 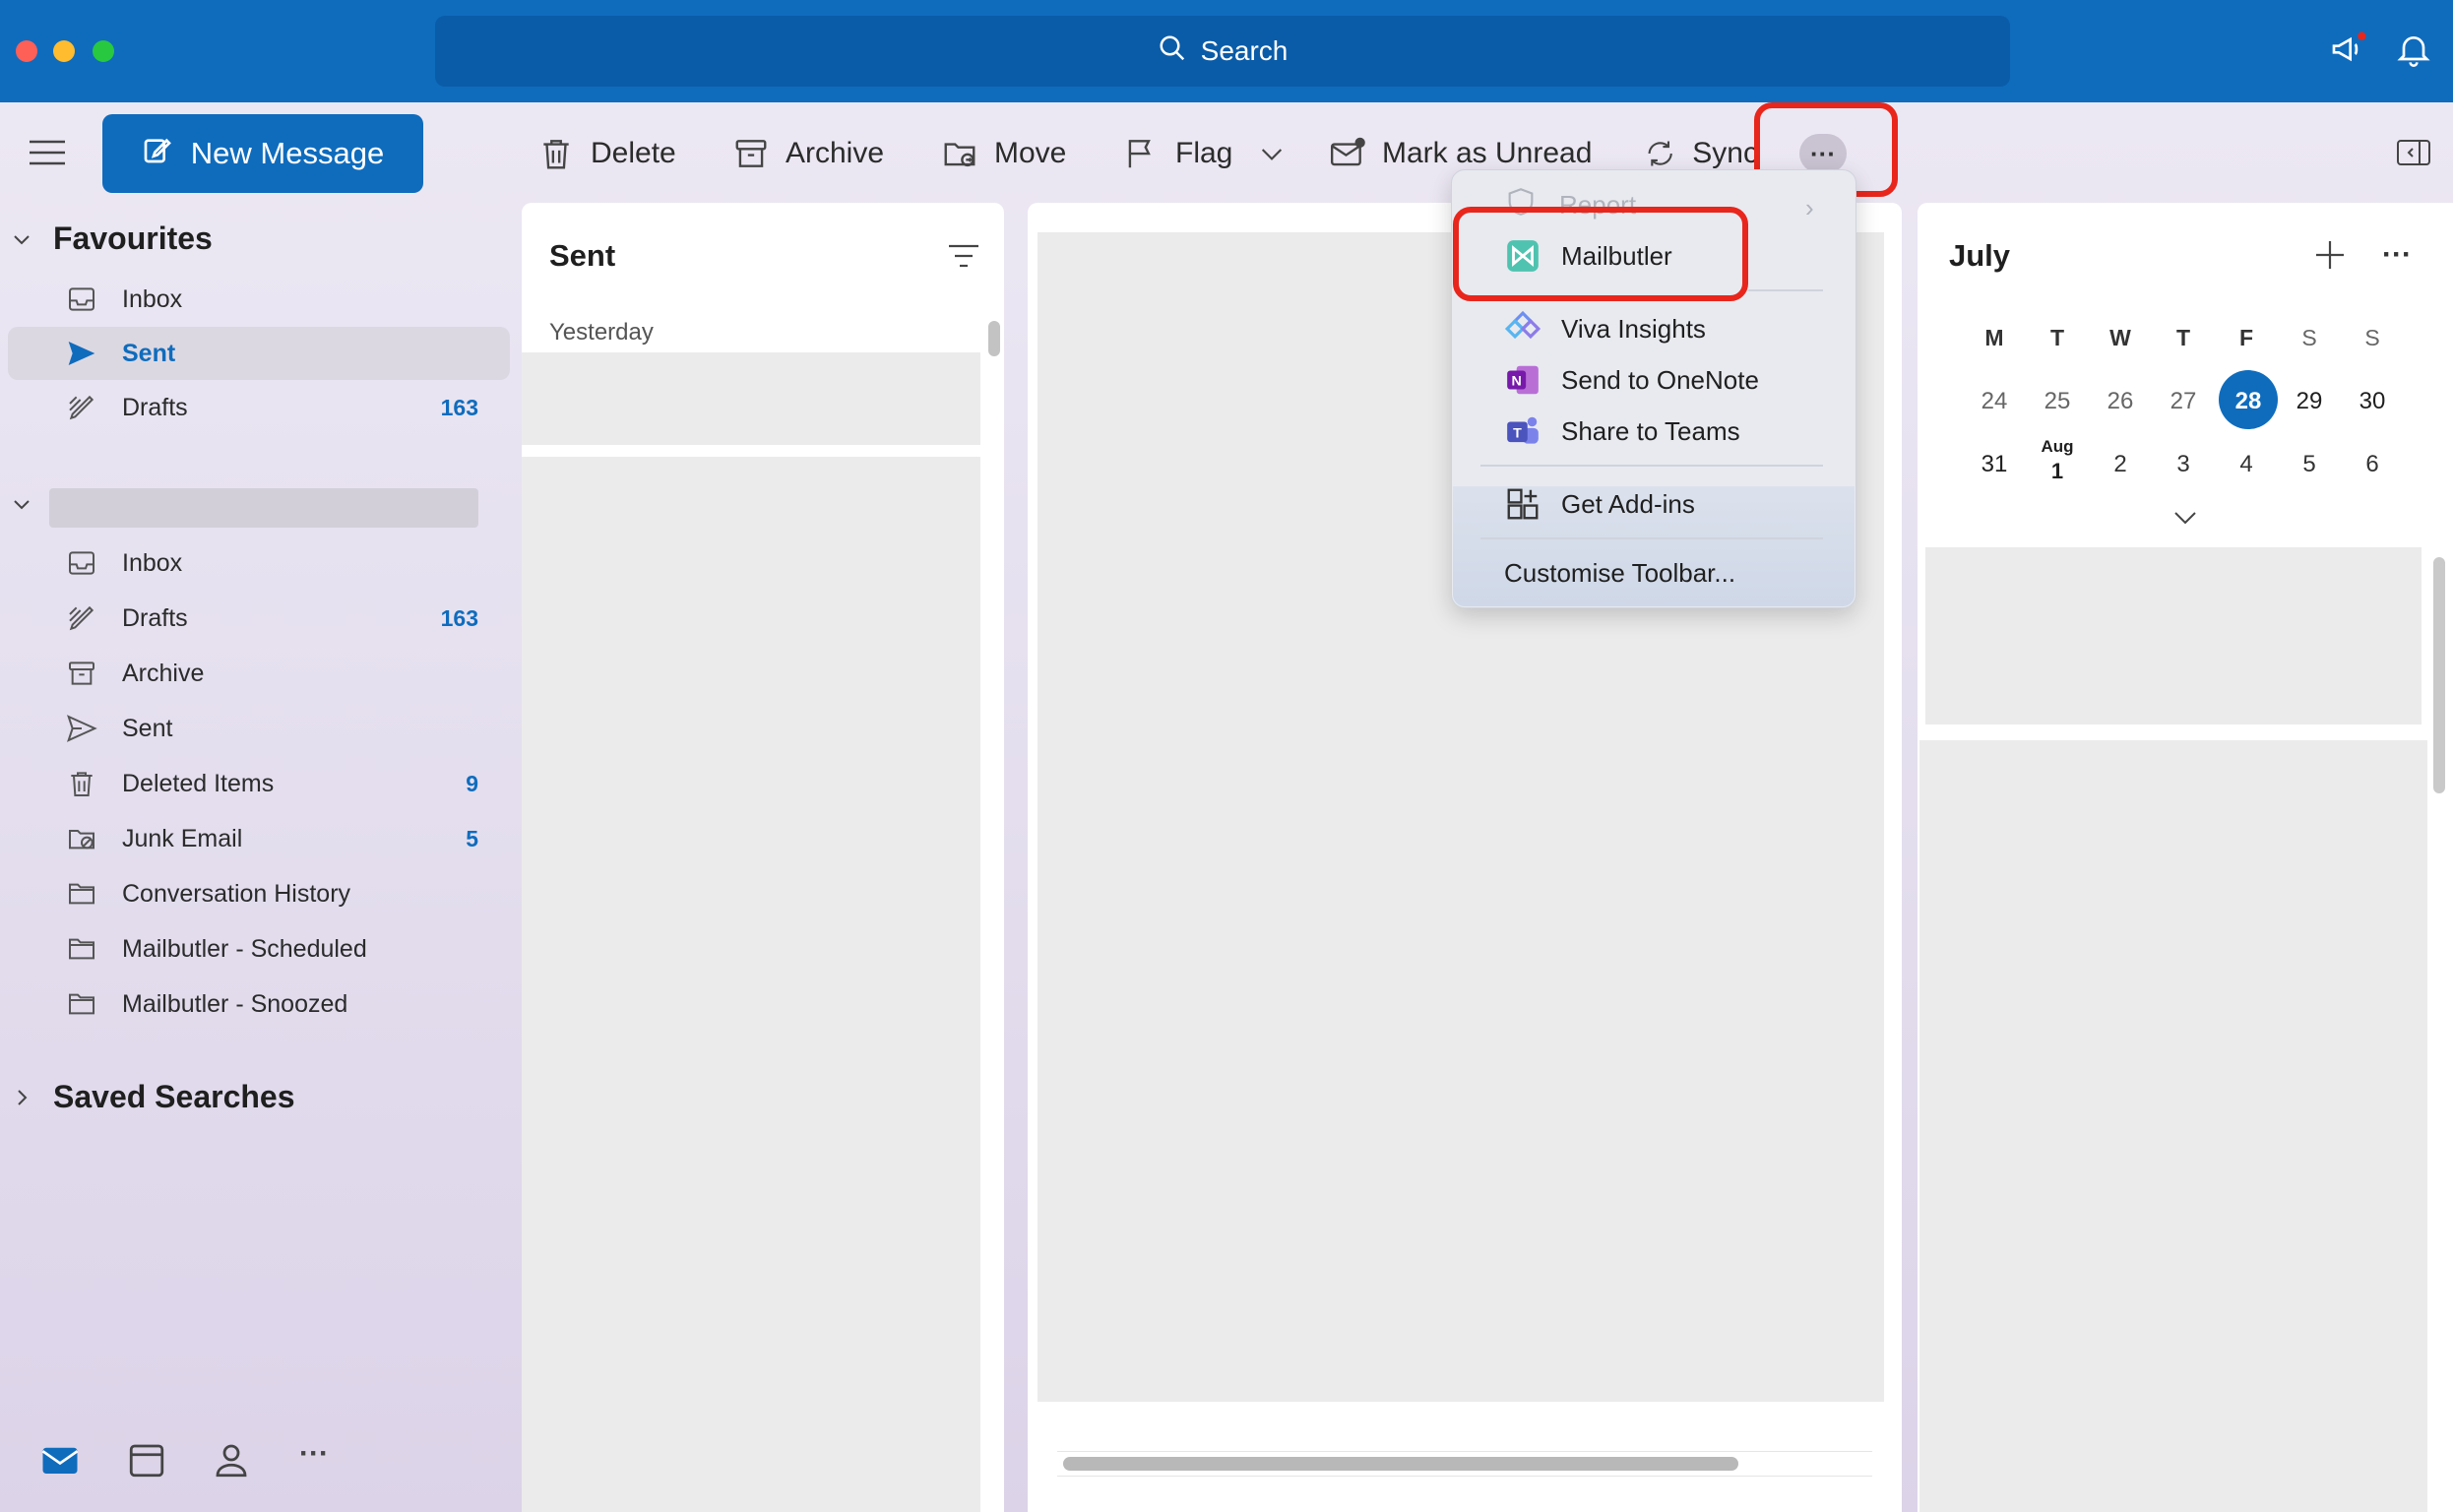 What do you see at coordinates (1633, 328) in the screenshot?
I see `menu-item-label: Viva Insights` at bounding box center [1633, 328].